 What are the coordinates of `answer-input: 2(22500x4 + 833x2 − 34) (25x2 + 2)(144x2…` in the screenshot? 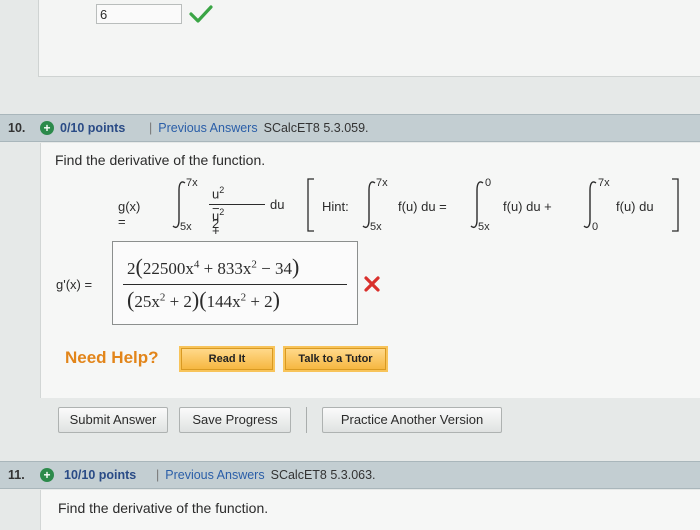 It's located at (235, 283).